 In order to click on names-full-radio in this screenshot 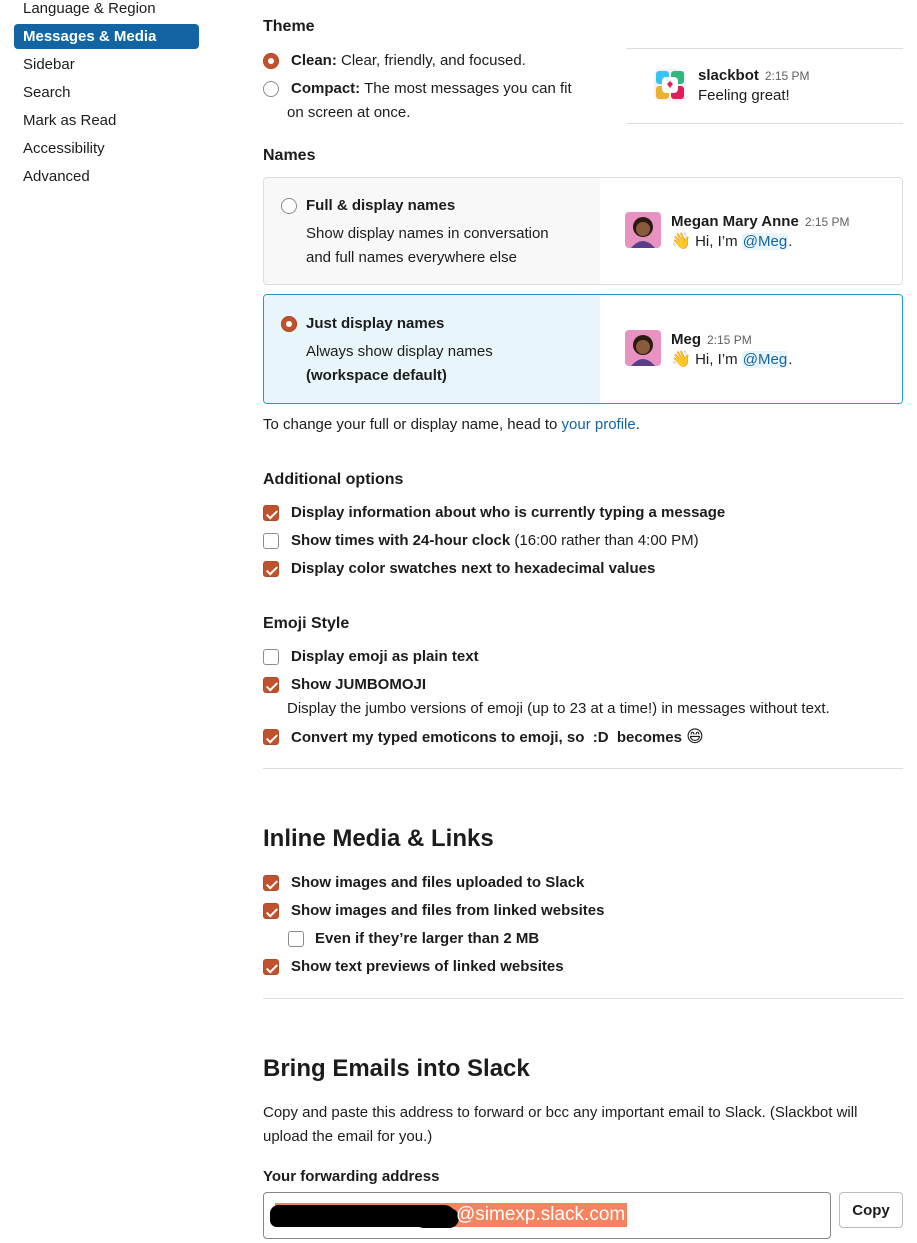, I will do `click(289, 206)`.